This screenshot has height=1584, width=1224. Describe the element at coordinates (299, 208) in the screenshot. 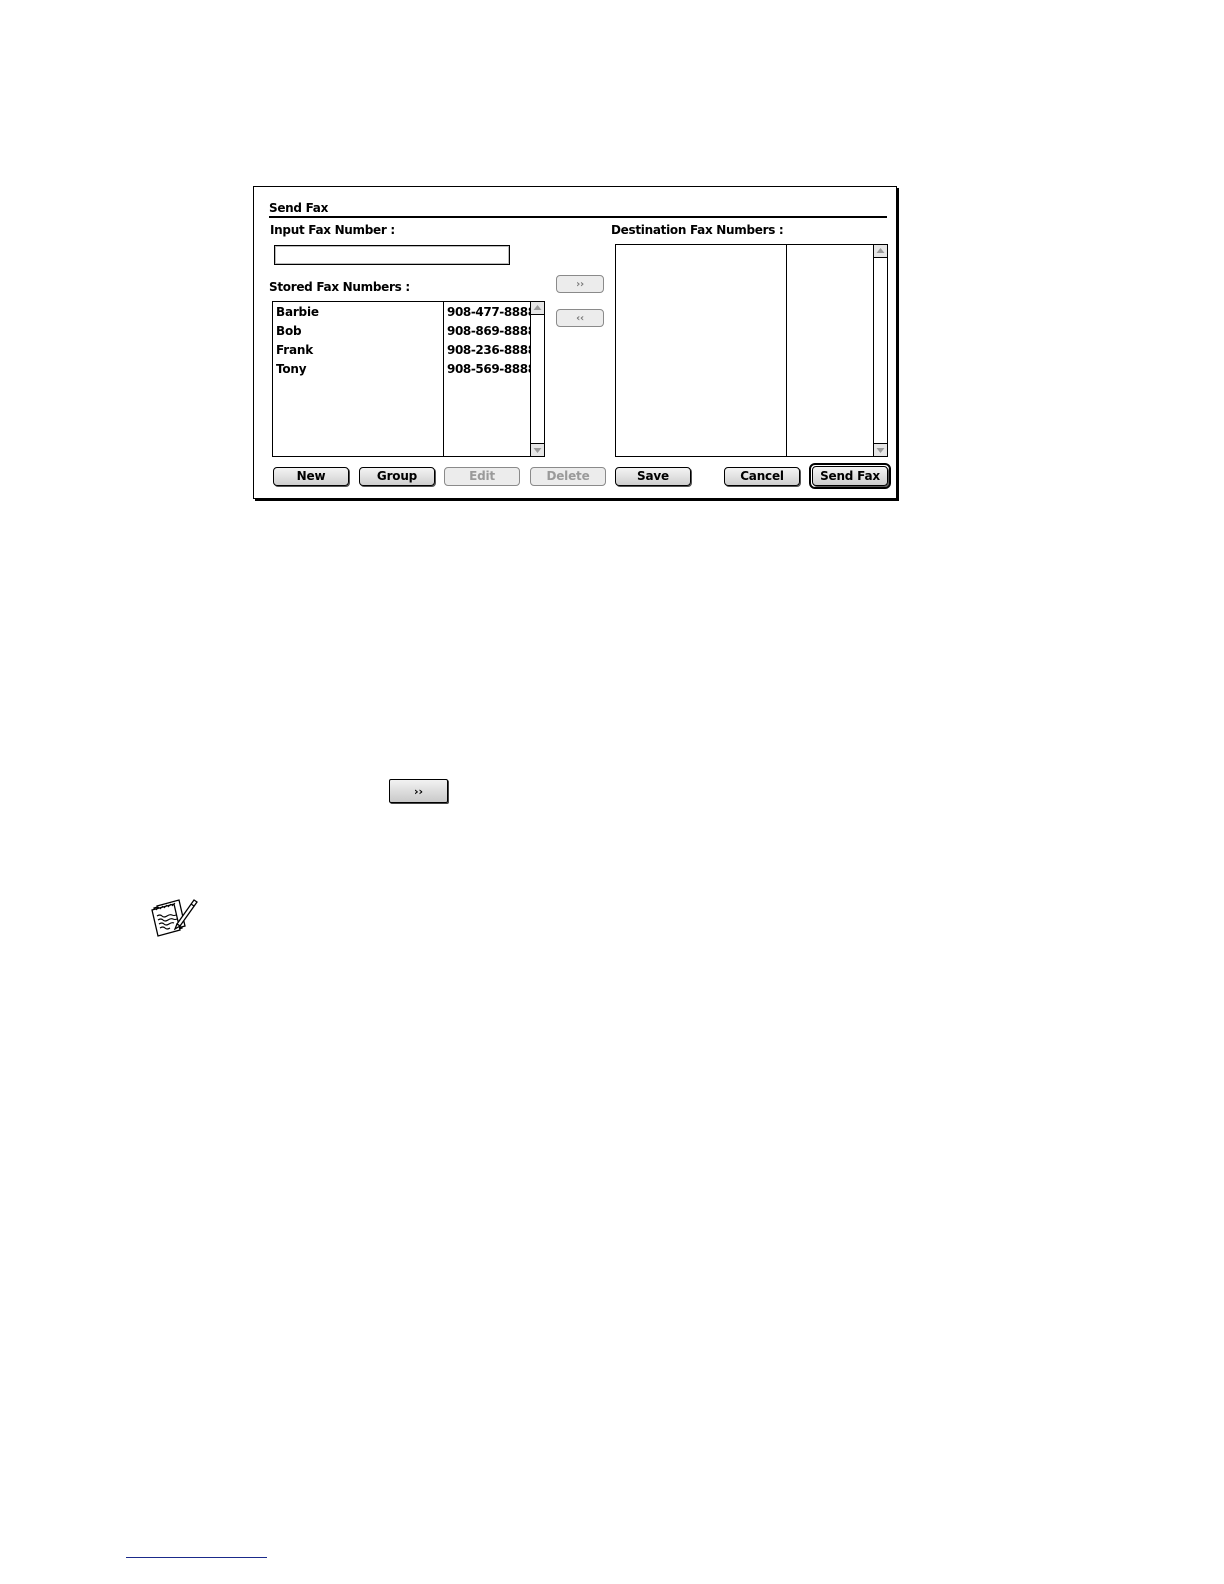

I see `dialog-title: Send Fax` at that location.